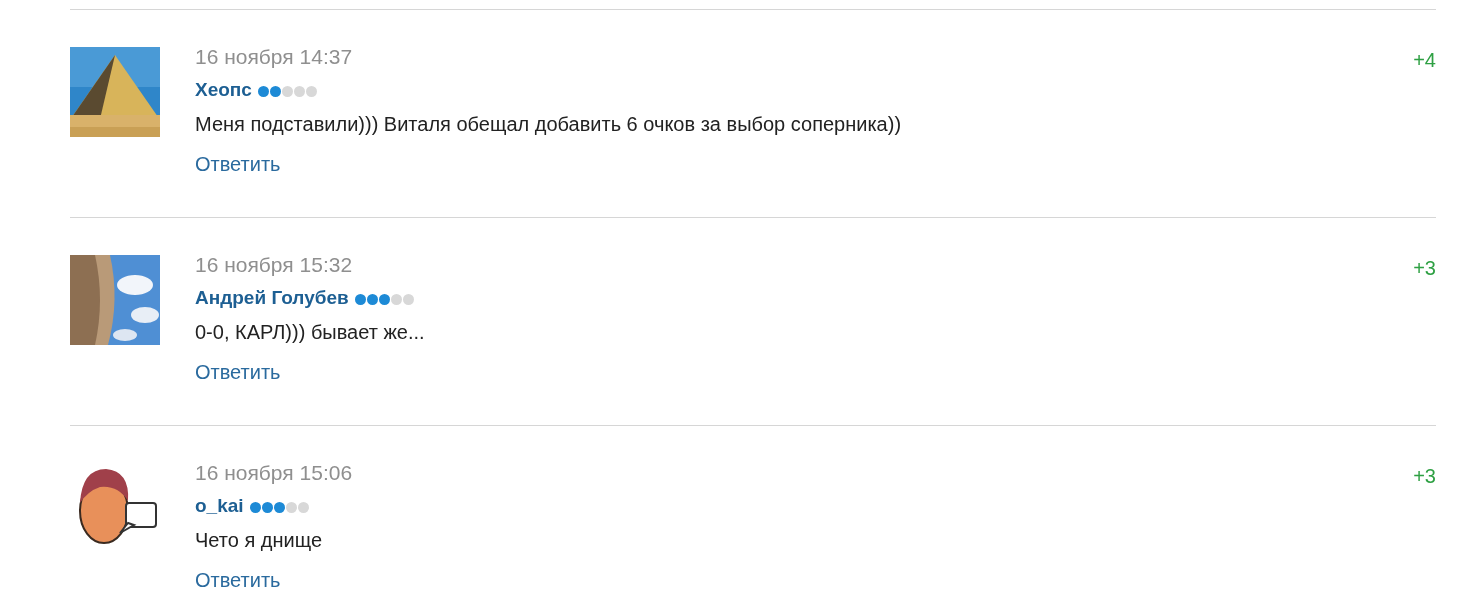 This screenshot has width=1460, height=606. Describe the element at coordinates (274, 57) in the screenshot. I see `comment-date: 16 ноября 14:37` at that location.